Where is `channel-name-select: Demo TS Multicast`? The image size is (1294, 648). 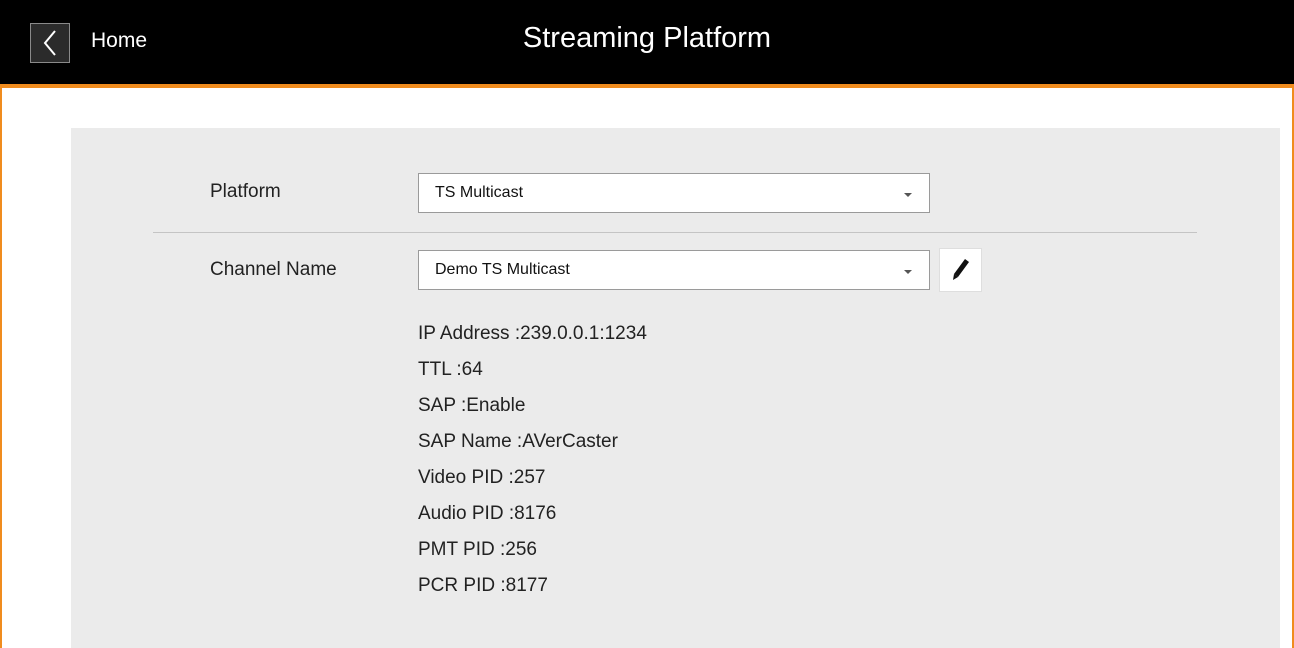 channel-name-select: Demo TS Multicast is located at coordinates (674, 270).